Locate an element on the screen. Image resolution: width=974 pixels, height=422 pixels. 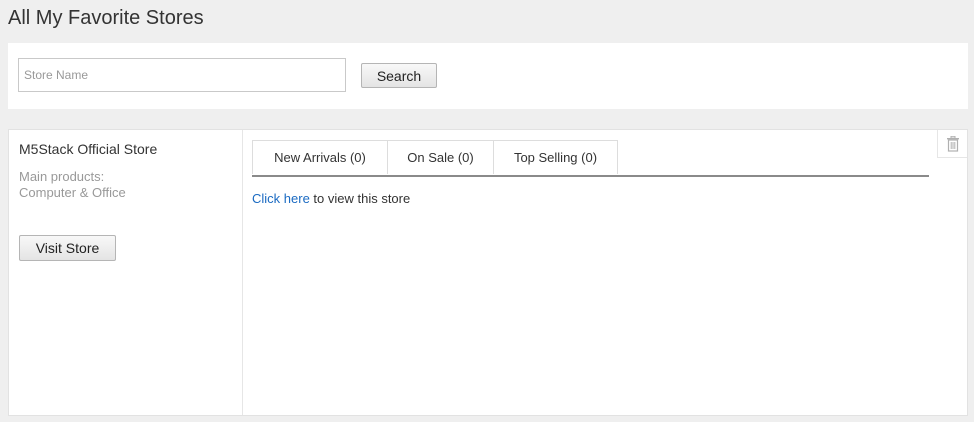
page-title: All My Favorite Stores is located at coordinates (106, 18).